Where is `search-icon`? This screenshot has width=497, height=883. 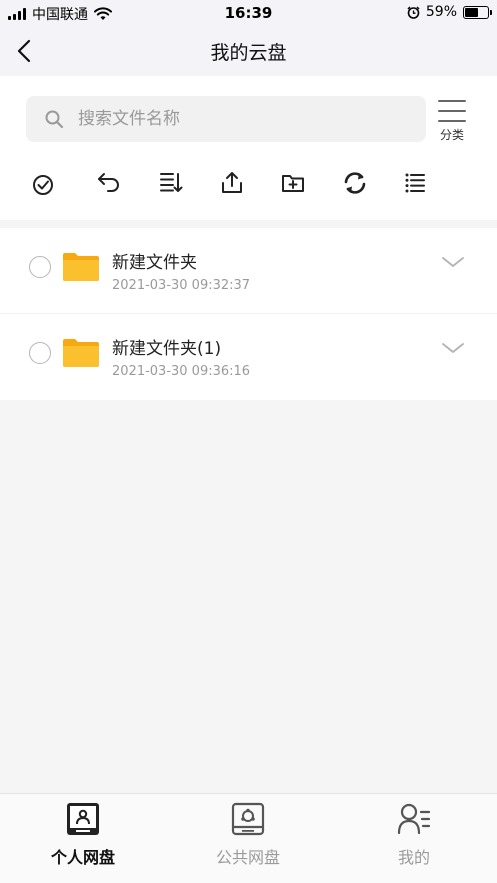
search-icon is located at coordinates (54, 119).